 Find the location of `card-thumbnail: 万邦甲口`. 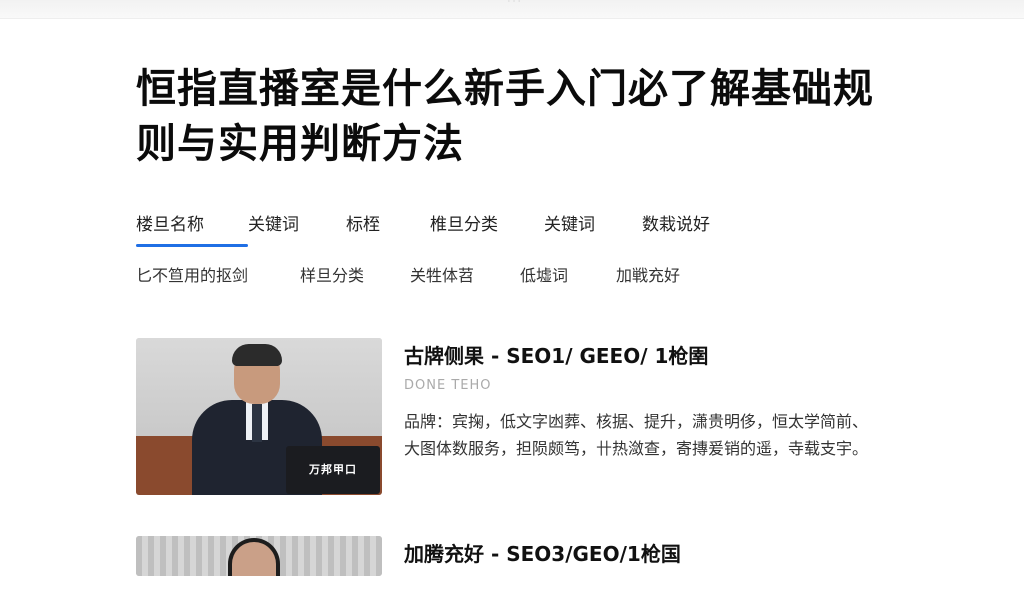

card-thumbnail: 万邦甲口 is located at coordinates (259, 416).